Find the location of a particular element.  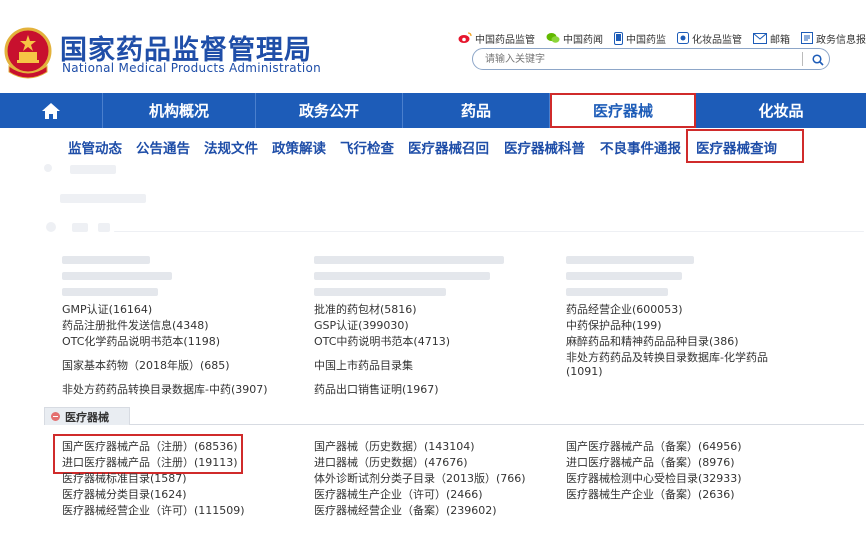

top-link-cosmetics: 化妆品监管 is located at coordinates (709, 38).